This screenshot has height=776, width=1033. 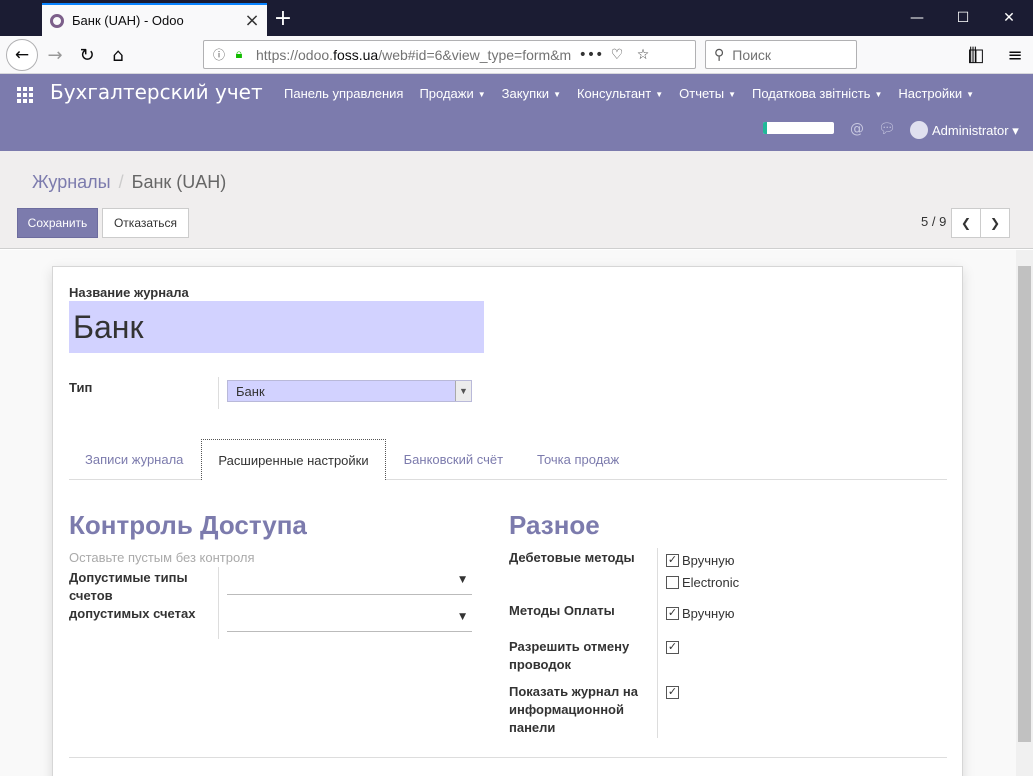 What do you see at coordinates (707, 93) in the screenshot?
I see `menu-reports: Отчеты ▼` at bounding box center [707, 93].